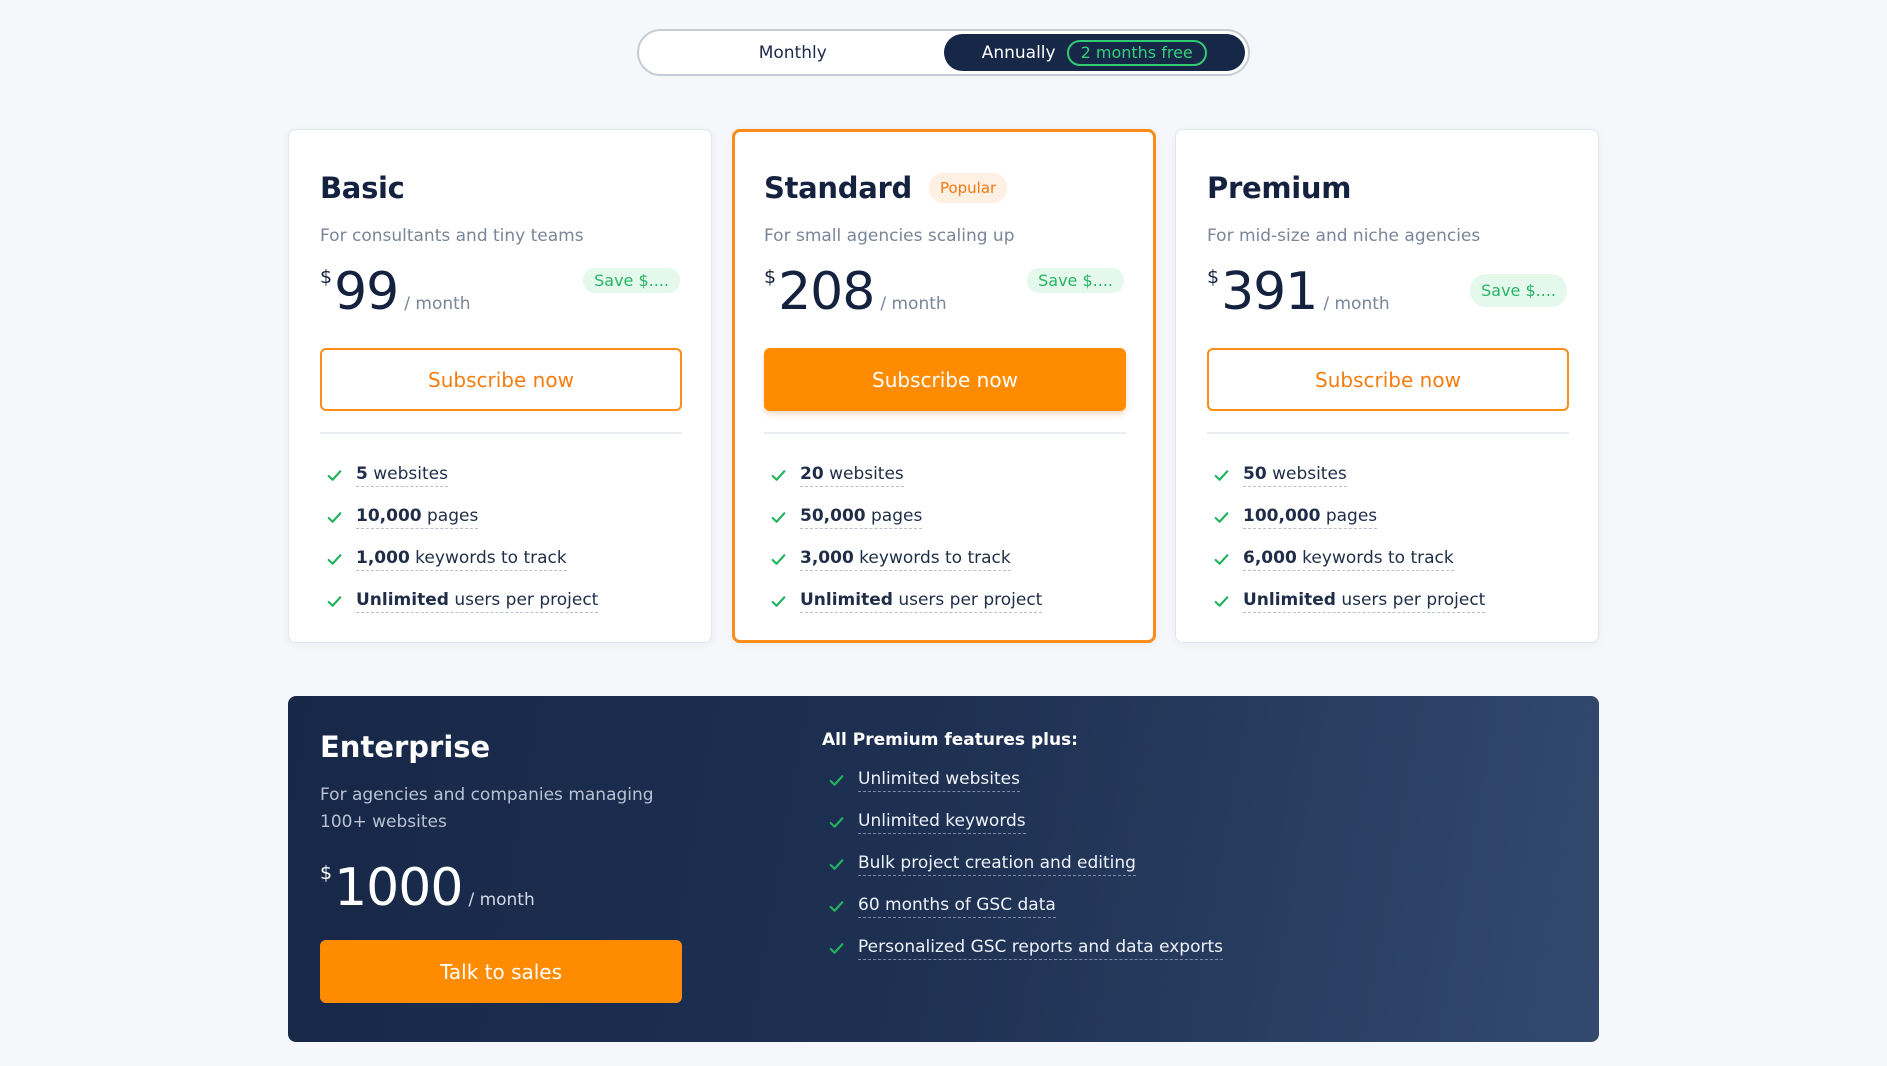 The height and width of the screenshot is (1066, 1887). Describe the element at coordinates (383, 557) in the screenshot. I see `feature-value: 1,000` at that location.